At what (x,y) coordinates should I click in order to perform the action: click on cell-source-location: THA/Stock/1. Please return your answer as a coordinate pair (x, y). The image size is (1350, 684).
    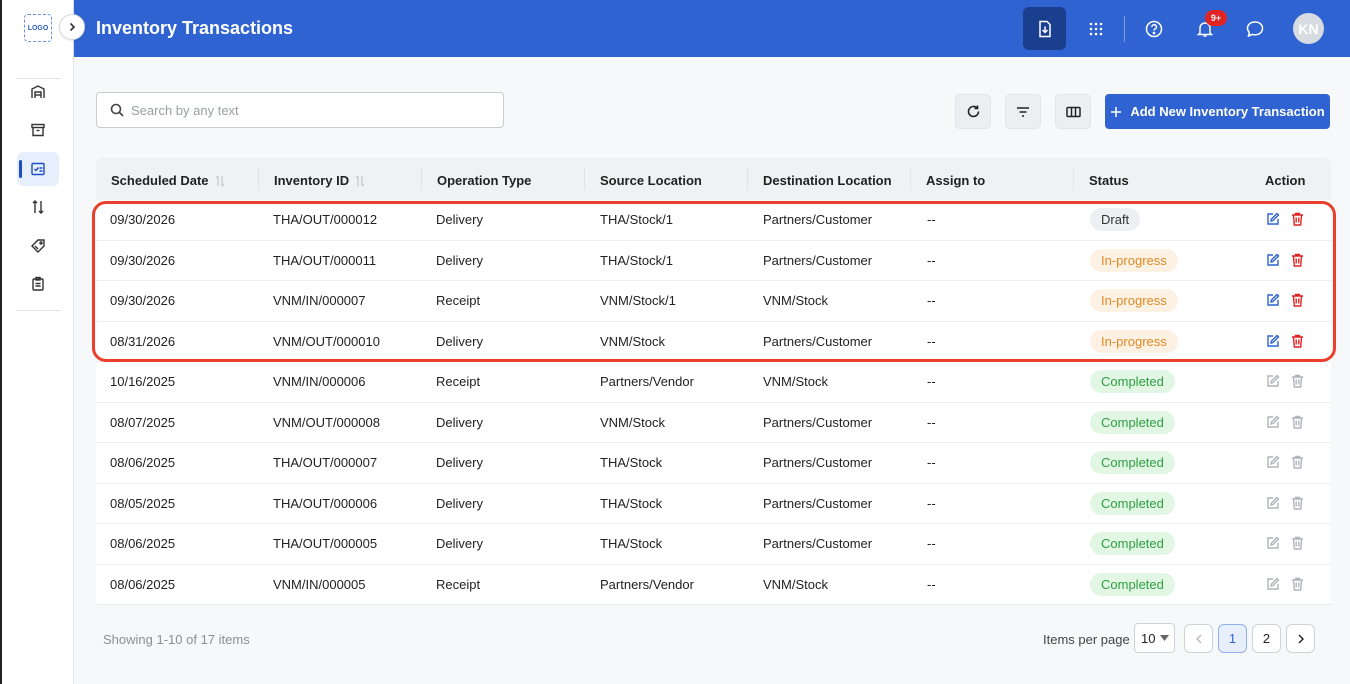
    Looking at the image, I should click on (636, 260).